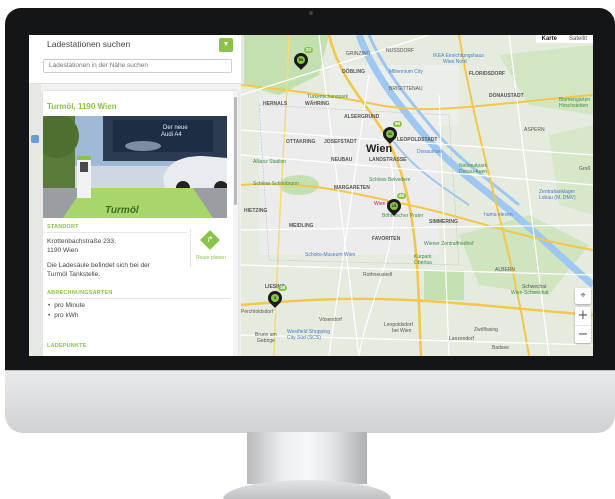 The width and height of the screenshot is (615, 499). I want to click on charging-station-marker: 11 96, so click(391, 133).